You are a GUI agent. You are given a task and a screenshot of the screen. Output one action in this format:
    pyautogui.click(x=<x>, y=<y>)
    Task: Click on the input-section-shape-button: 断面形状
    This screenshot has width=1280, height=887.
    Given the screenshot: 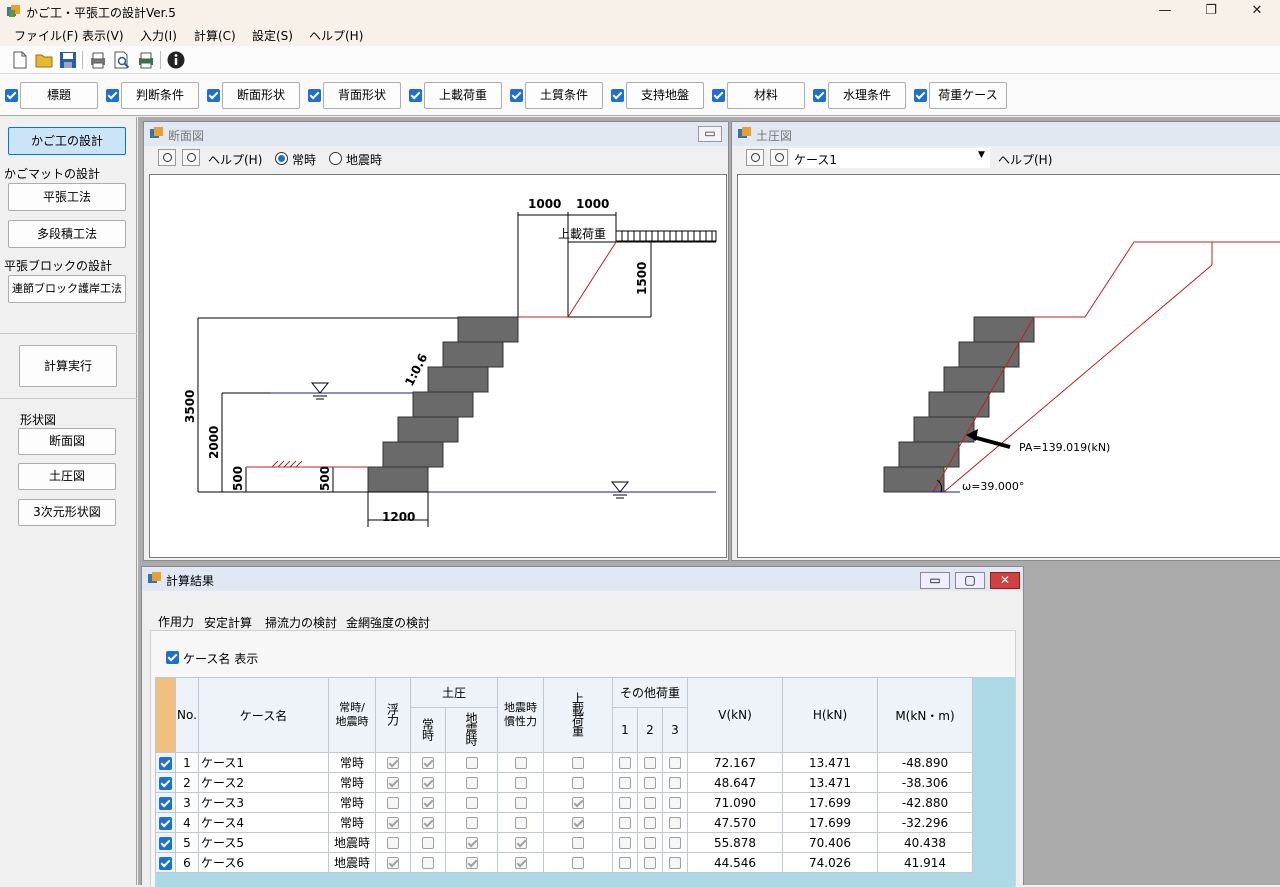 What is the action you would take?
    pyautogui.click(x=261, y=95)
    